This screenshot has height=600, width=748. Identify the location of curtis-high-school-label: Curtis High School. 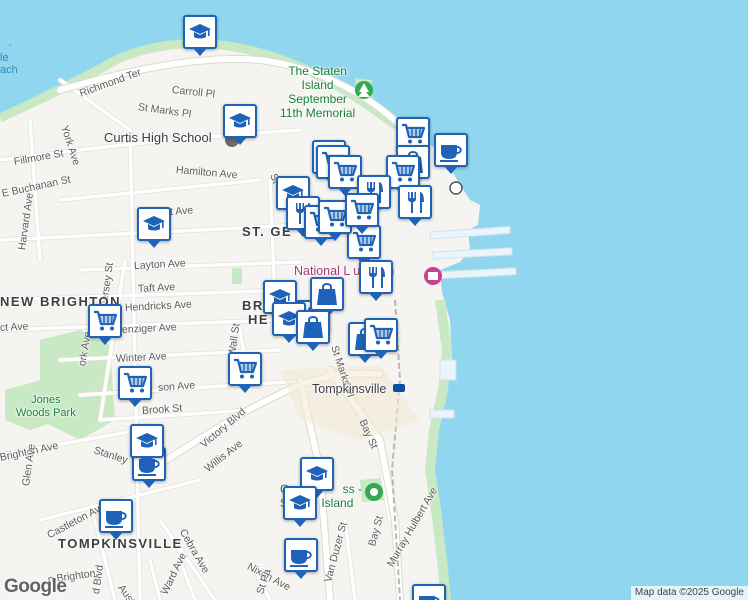
(158, 137).